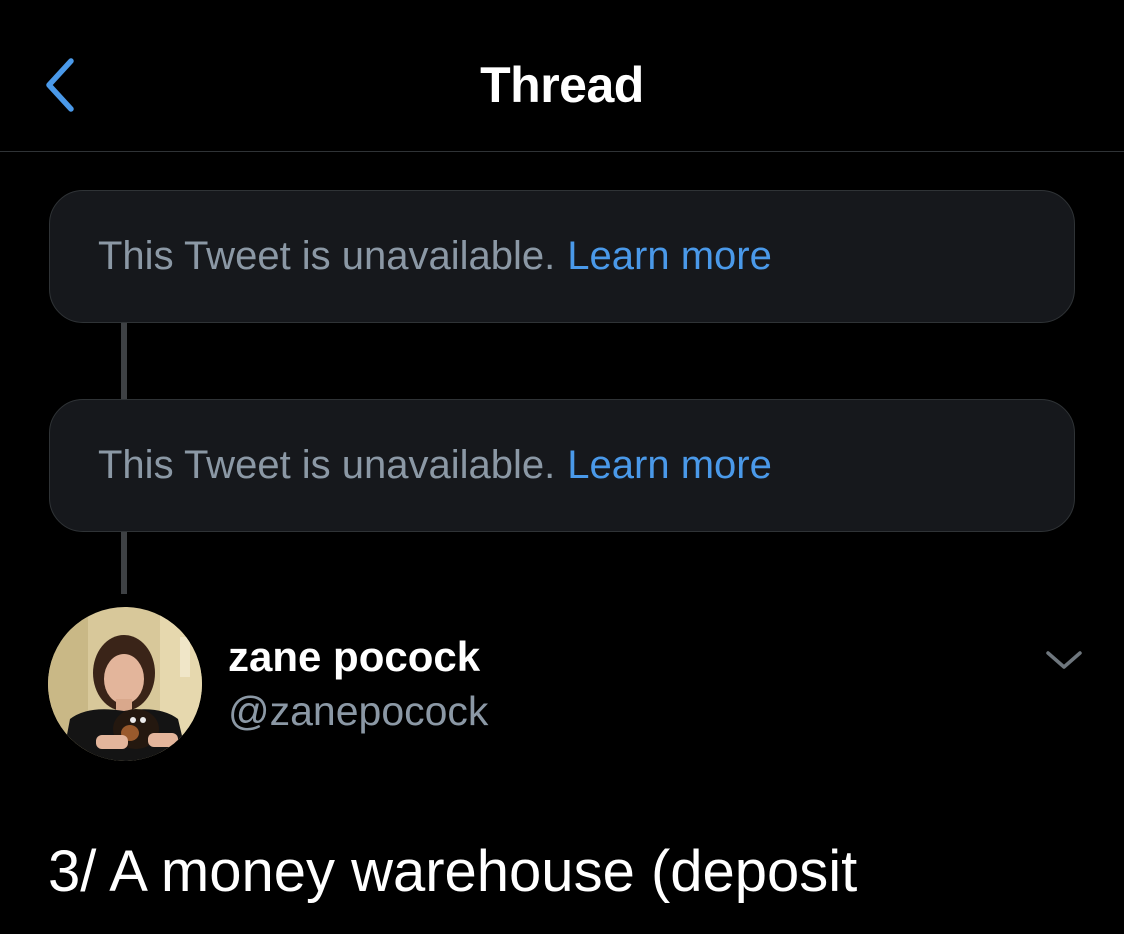  Describe the element at coordinates (358, 711) in the screenshot. I see `author-handle: @zanepocock` at that location.